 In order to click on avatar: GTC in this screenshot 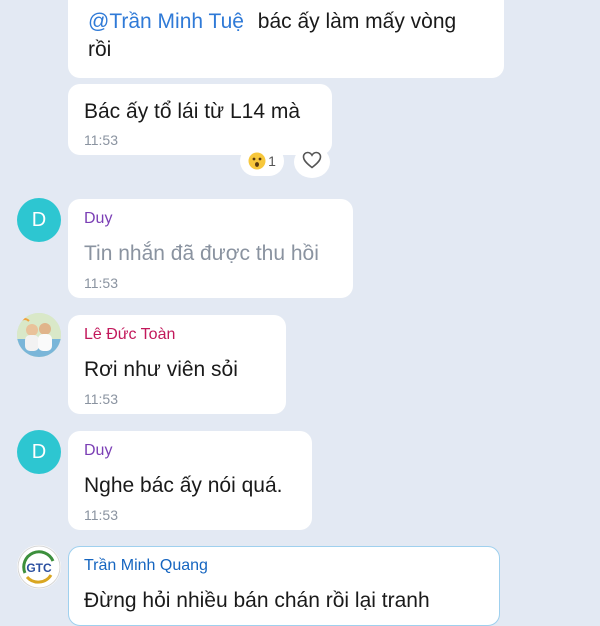, I will do `click(39, 567)`.